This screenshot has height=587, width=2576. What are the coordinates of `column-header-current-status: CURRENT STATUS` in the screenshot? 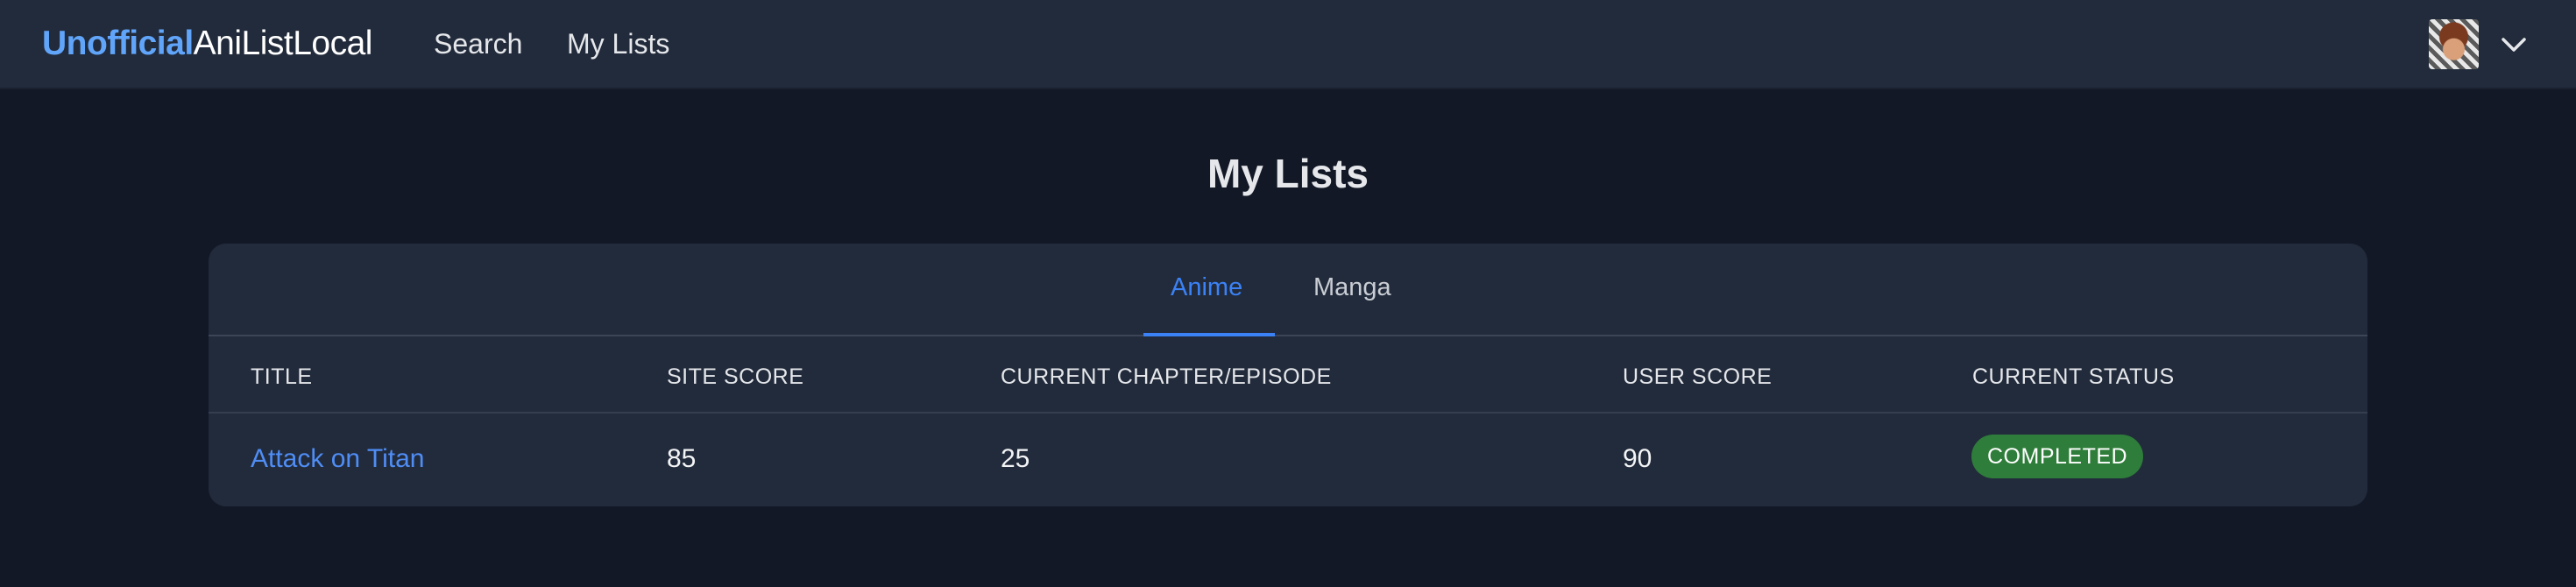 It's located at (2073, 376).